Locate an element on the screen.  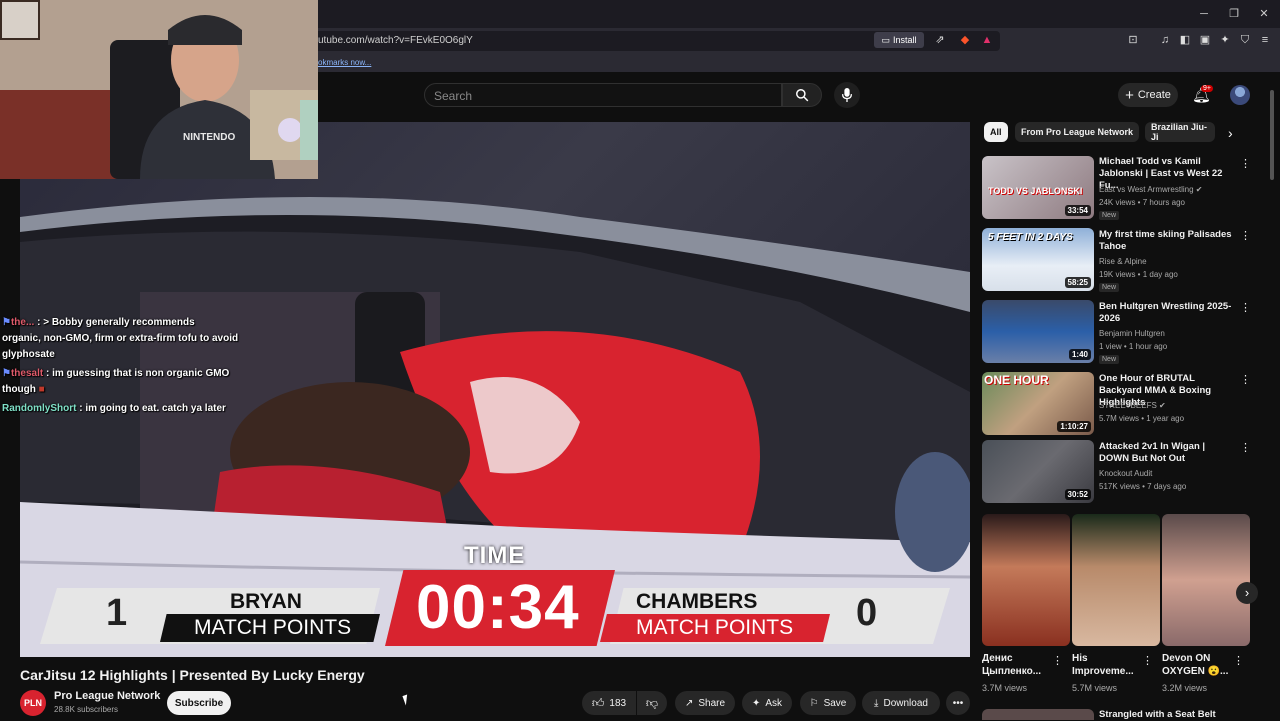
create-label: Create is located at coordinates (1154, 95).